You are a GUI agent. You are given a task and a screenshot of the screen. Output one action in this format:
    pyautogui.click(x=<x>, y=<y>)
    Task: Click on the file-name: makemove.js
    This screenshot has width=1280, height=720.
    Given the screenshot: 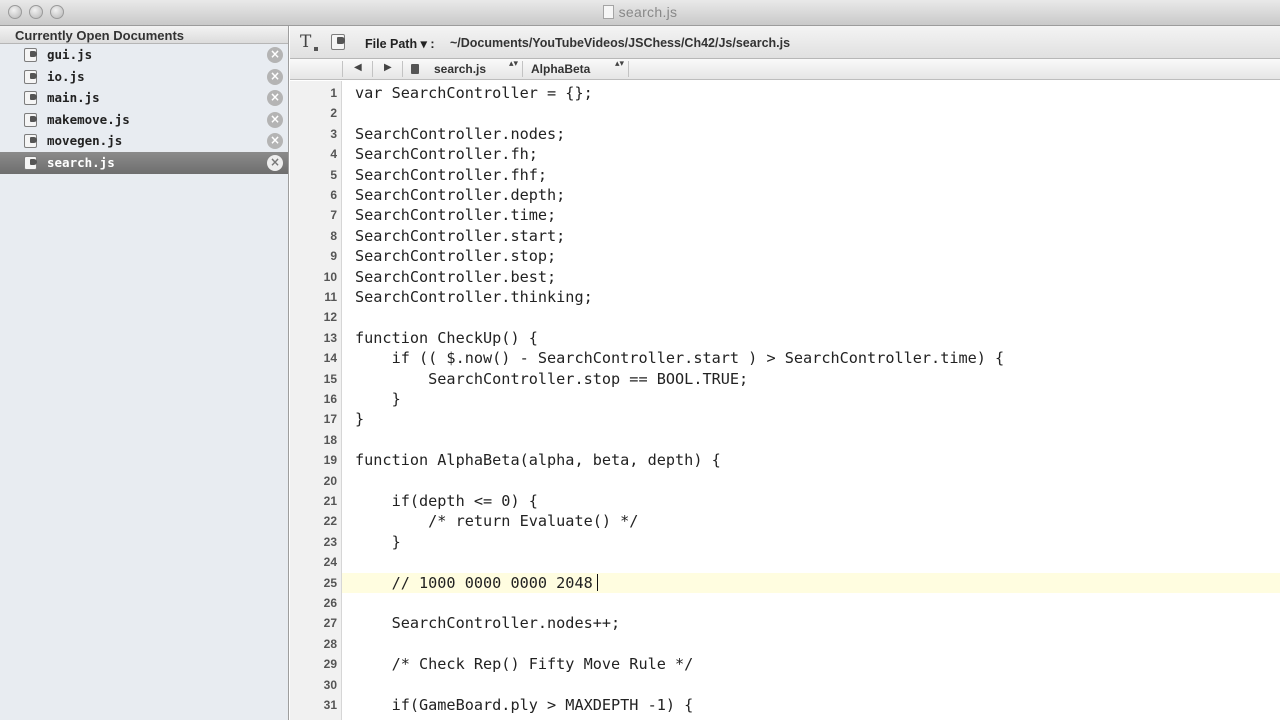 What is the action you would take?
    pyautogui.click(x=88, y=119)
    